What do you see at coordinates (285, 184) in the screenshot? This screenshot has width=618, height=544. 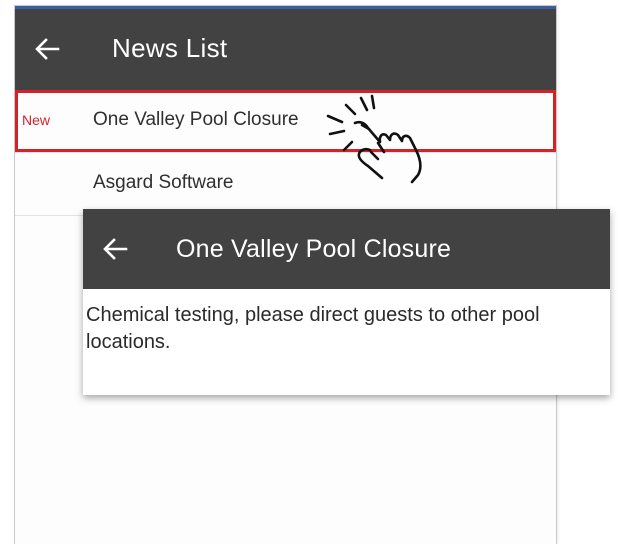 I see `news-item-asgard-software: Asgard Software` at bounding box center [285, 184].